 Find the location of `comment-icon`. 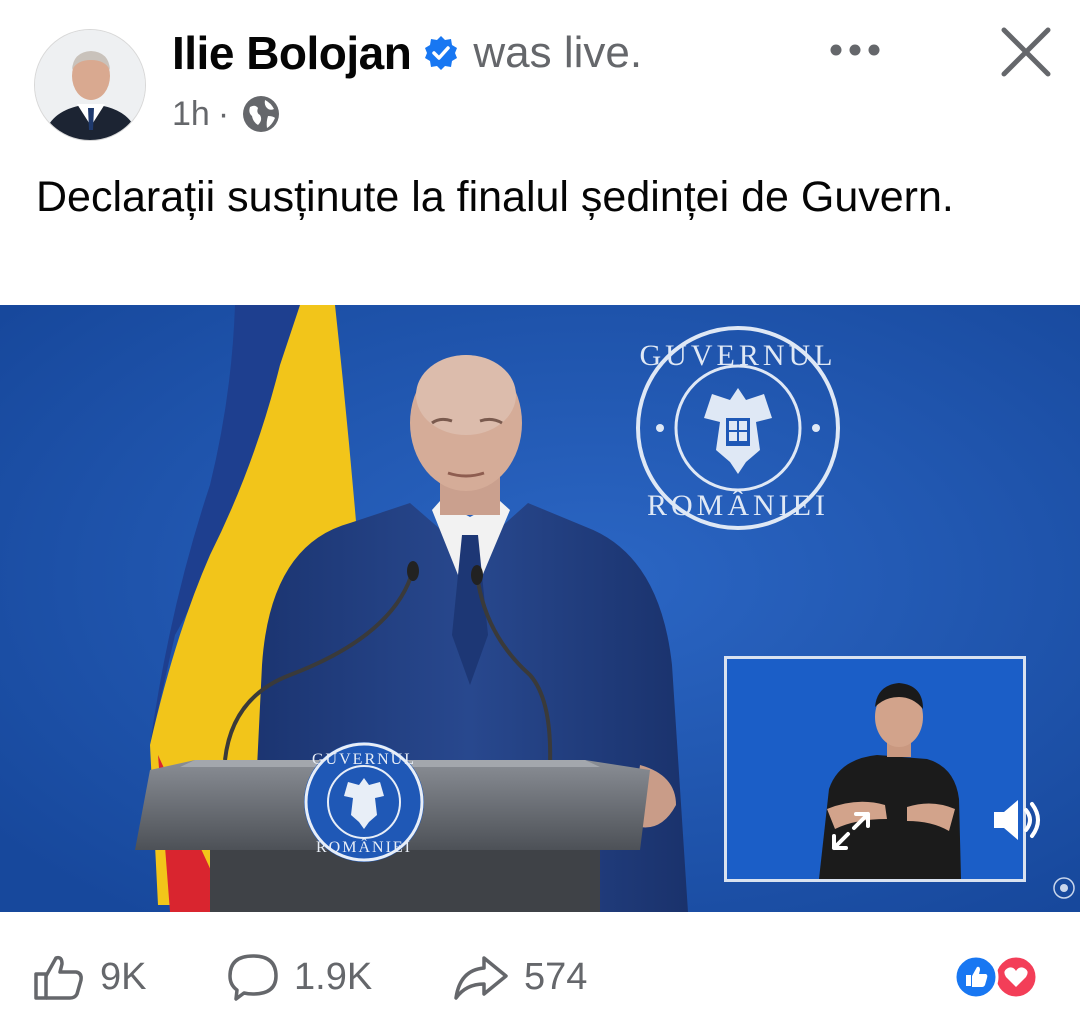

comment-icon is located at coordinates (253, 977).